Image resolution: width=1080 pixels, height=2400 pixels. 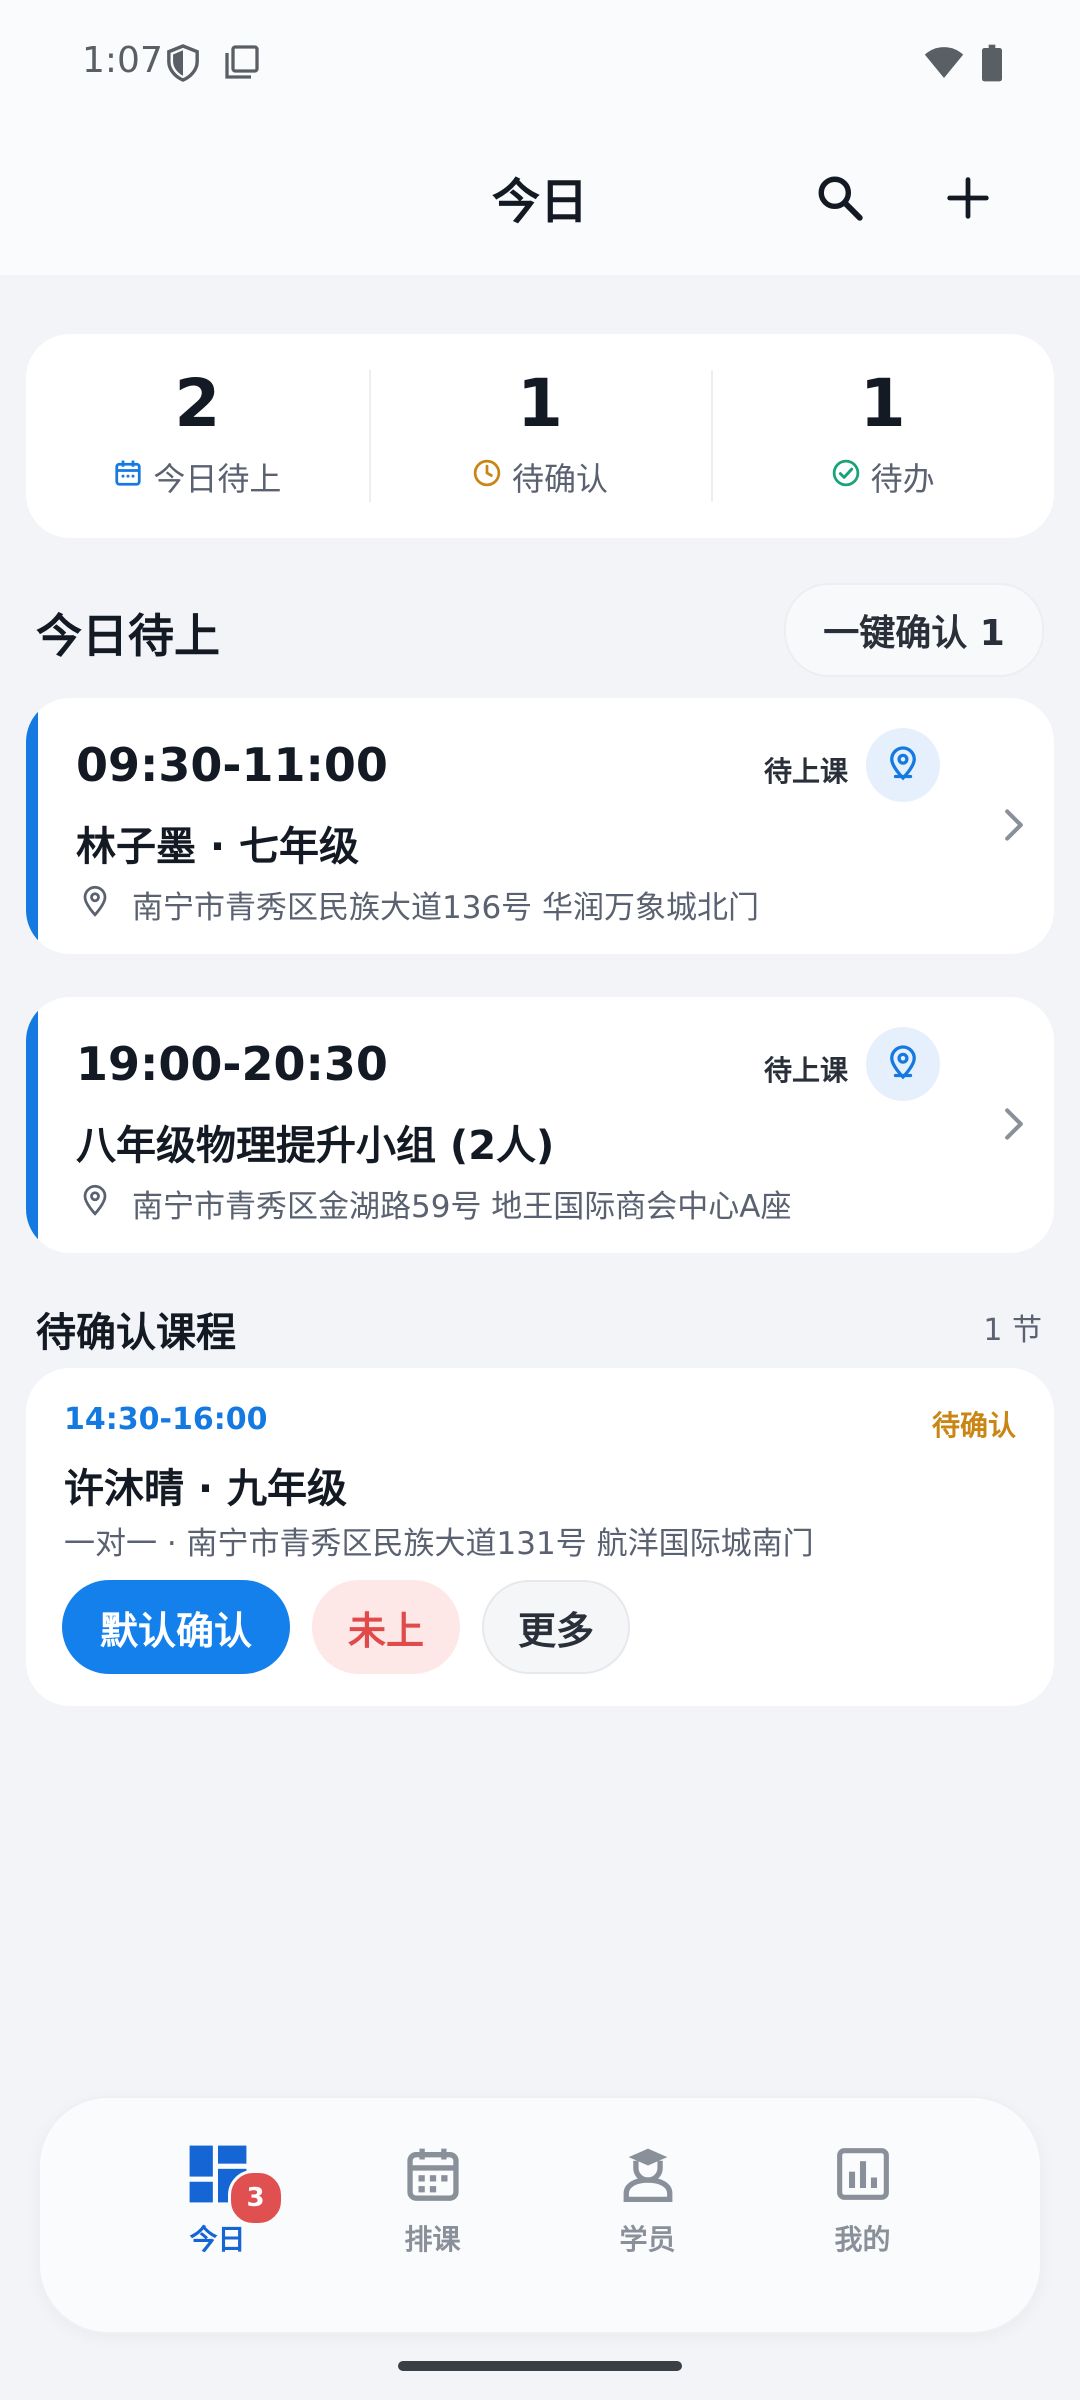 What do you see at coordinates (433, 2215) in the screenshot?
I see `nav-item-schedule: 排课` at bounding box center [433, 2215].